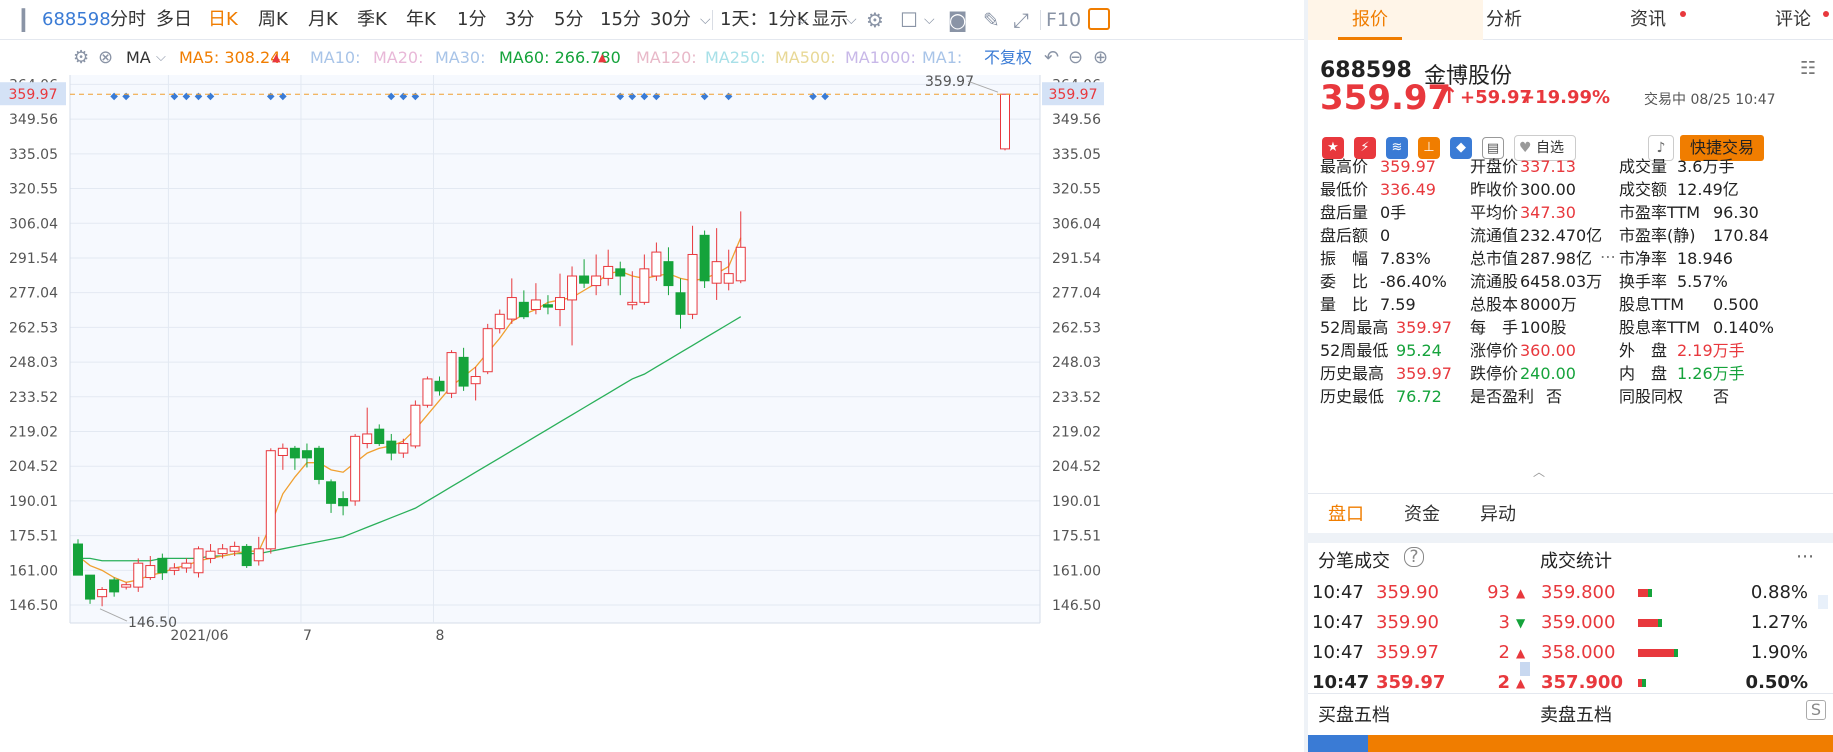 The width and height of the screenshot is (1833, 752). What do you see at coordinates (1385, 235) in the screenshot?
I see `quote-value: 0` at bounding box center [1385, 235].